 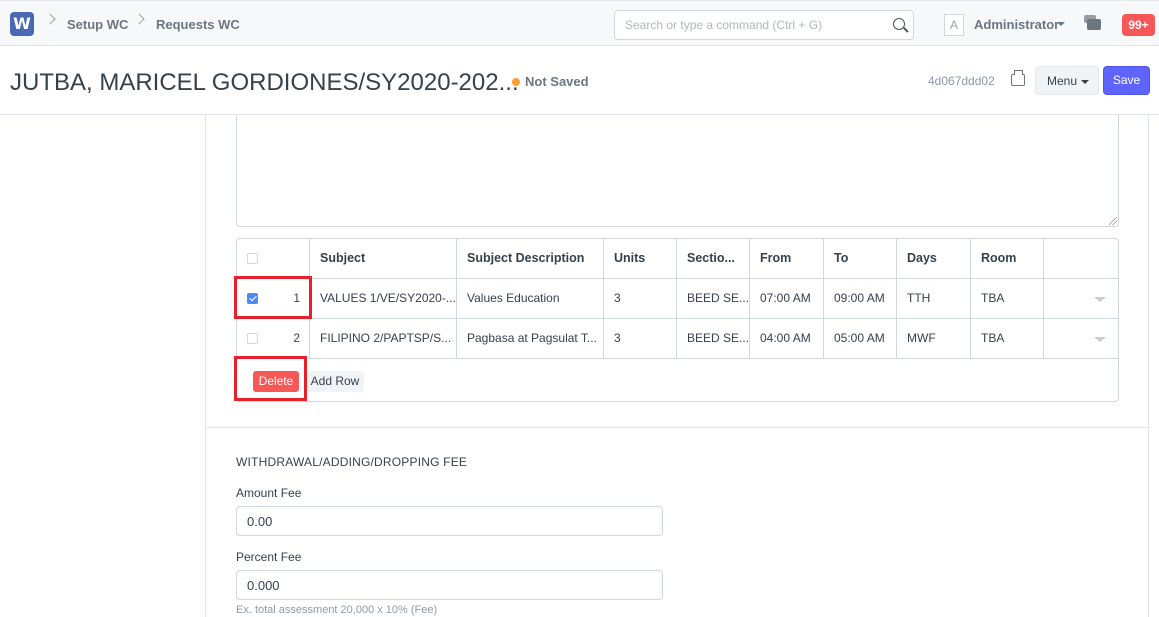 I want to click on percent-fee-label: Percent Fee, so click(x=269, y=557).